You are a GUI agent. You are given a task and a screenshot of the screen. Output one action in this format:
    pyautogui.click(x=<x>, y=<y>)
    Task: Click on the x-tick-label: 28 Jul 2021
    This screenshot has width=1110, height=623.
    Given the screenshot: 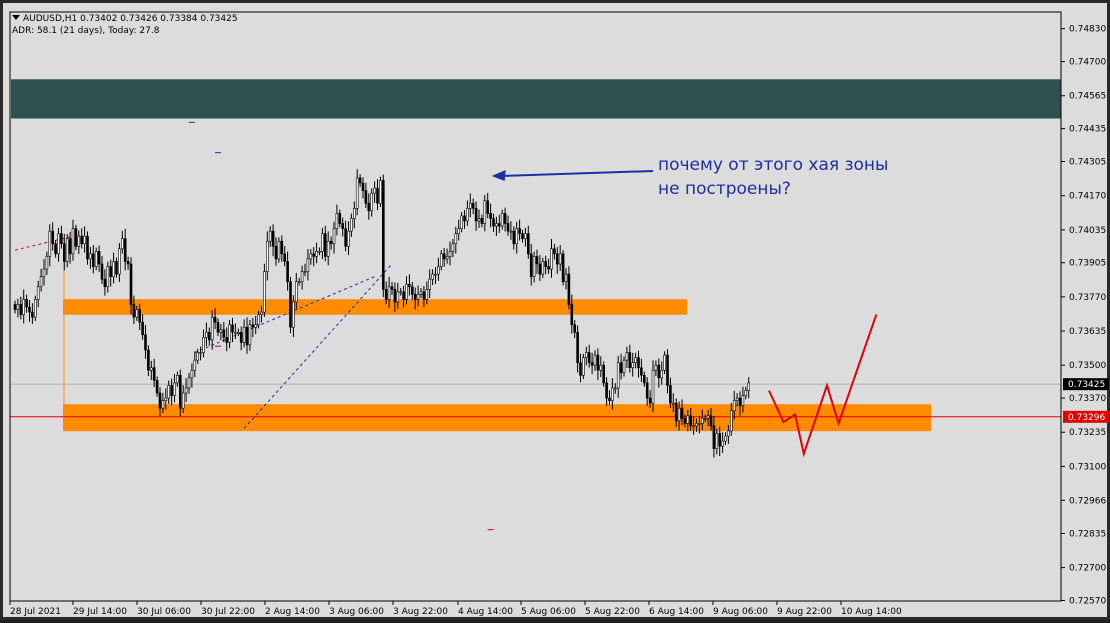 What is the action you would take?
    pyautogui.click(x=35, y=612)
    